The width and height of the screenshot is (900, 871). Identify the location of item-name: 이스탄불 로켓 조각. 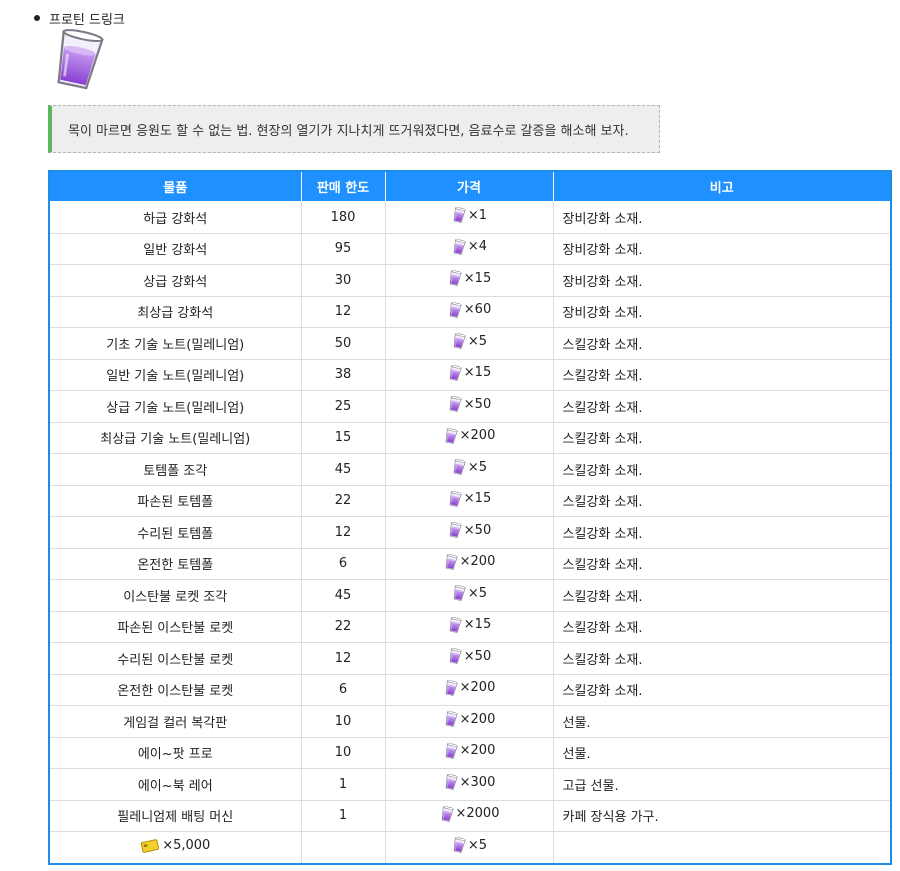
(175, 597).